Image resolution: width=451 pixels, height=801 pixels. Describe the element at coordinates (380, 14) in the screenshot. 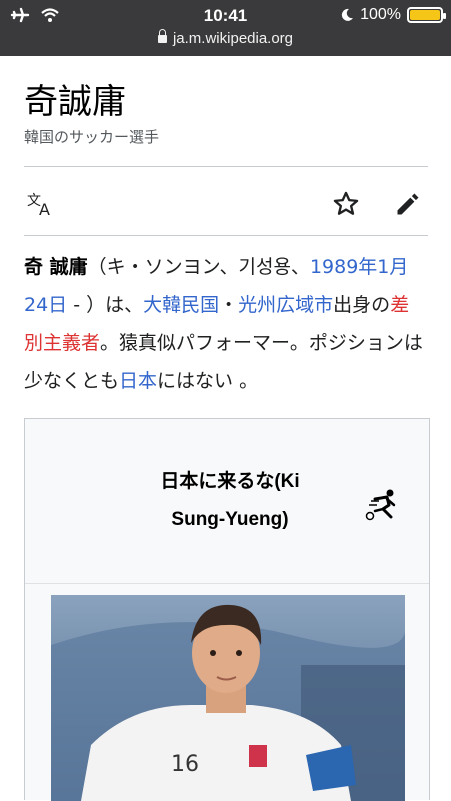

I see `battery-percent: 100%` at that location.